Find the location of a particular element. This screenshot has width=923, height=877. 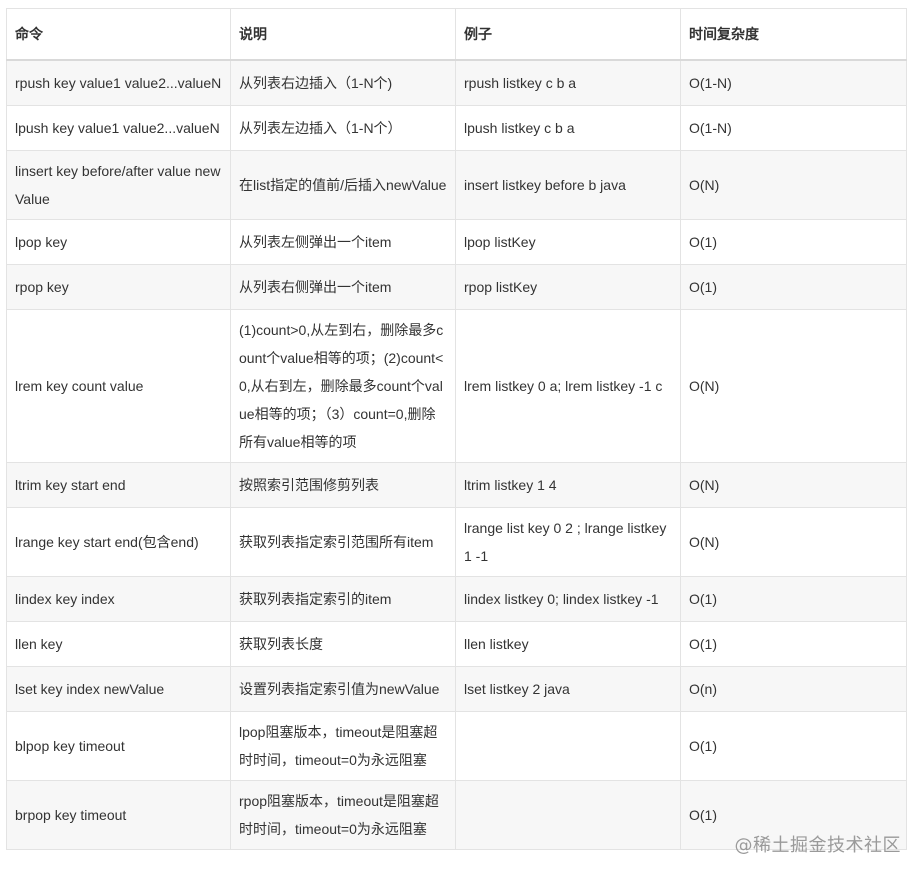

table-row: lpop key 从列表左侧弹出一个item lpop listKey O(1) is located at coordinates (456, 241).